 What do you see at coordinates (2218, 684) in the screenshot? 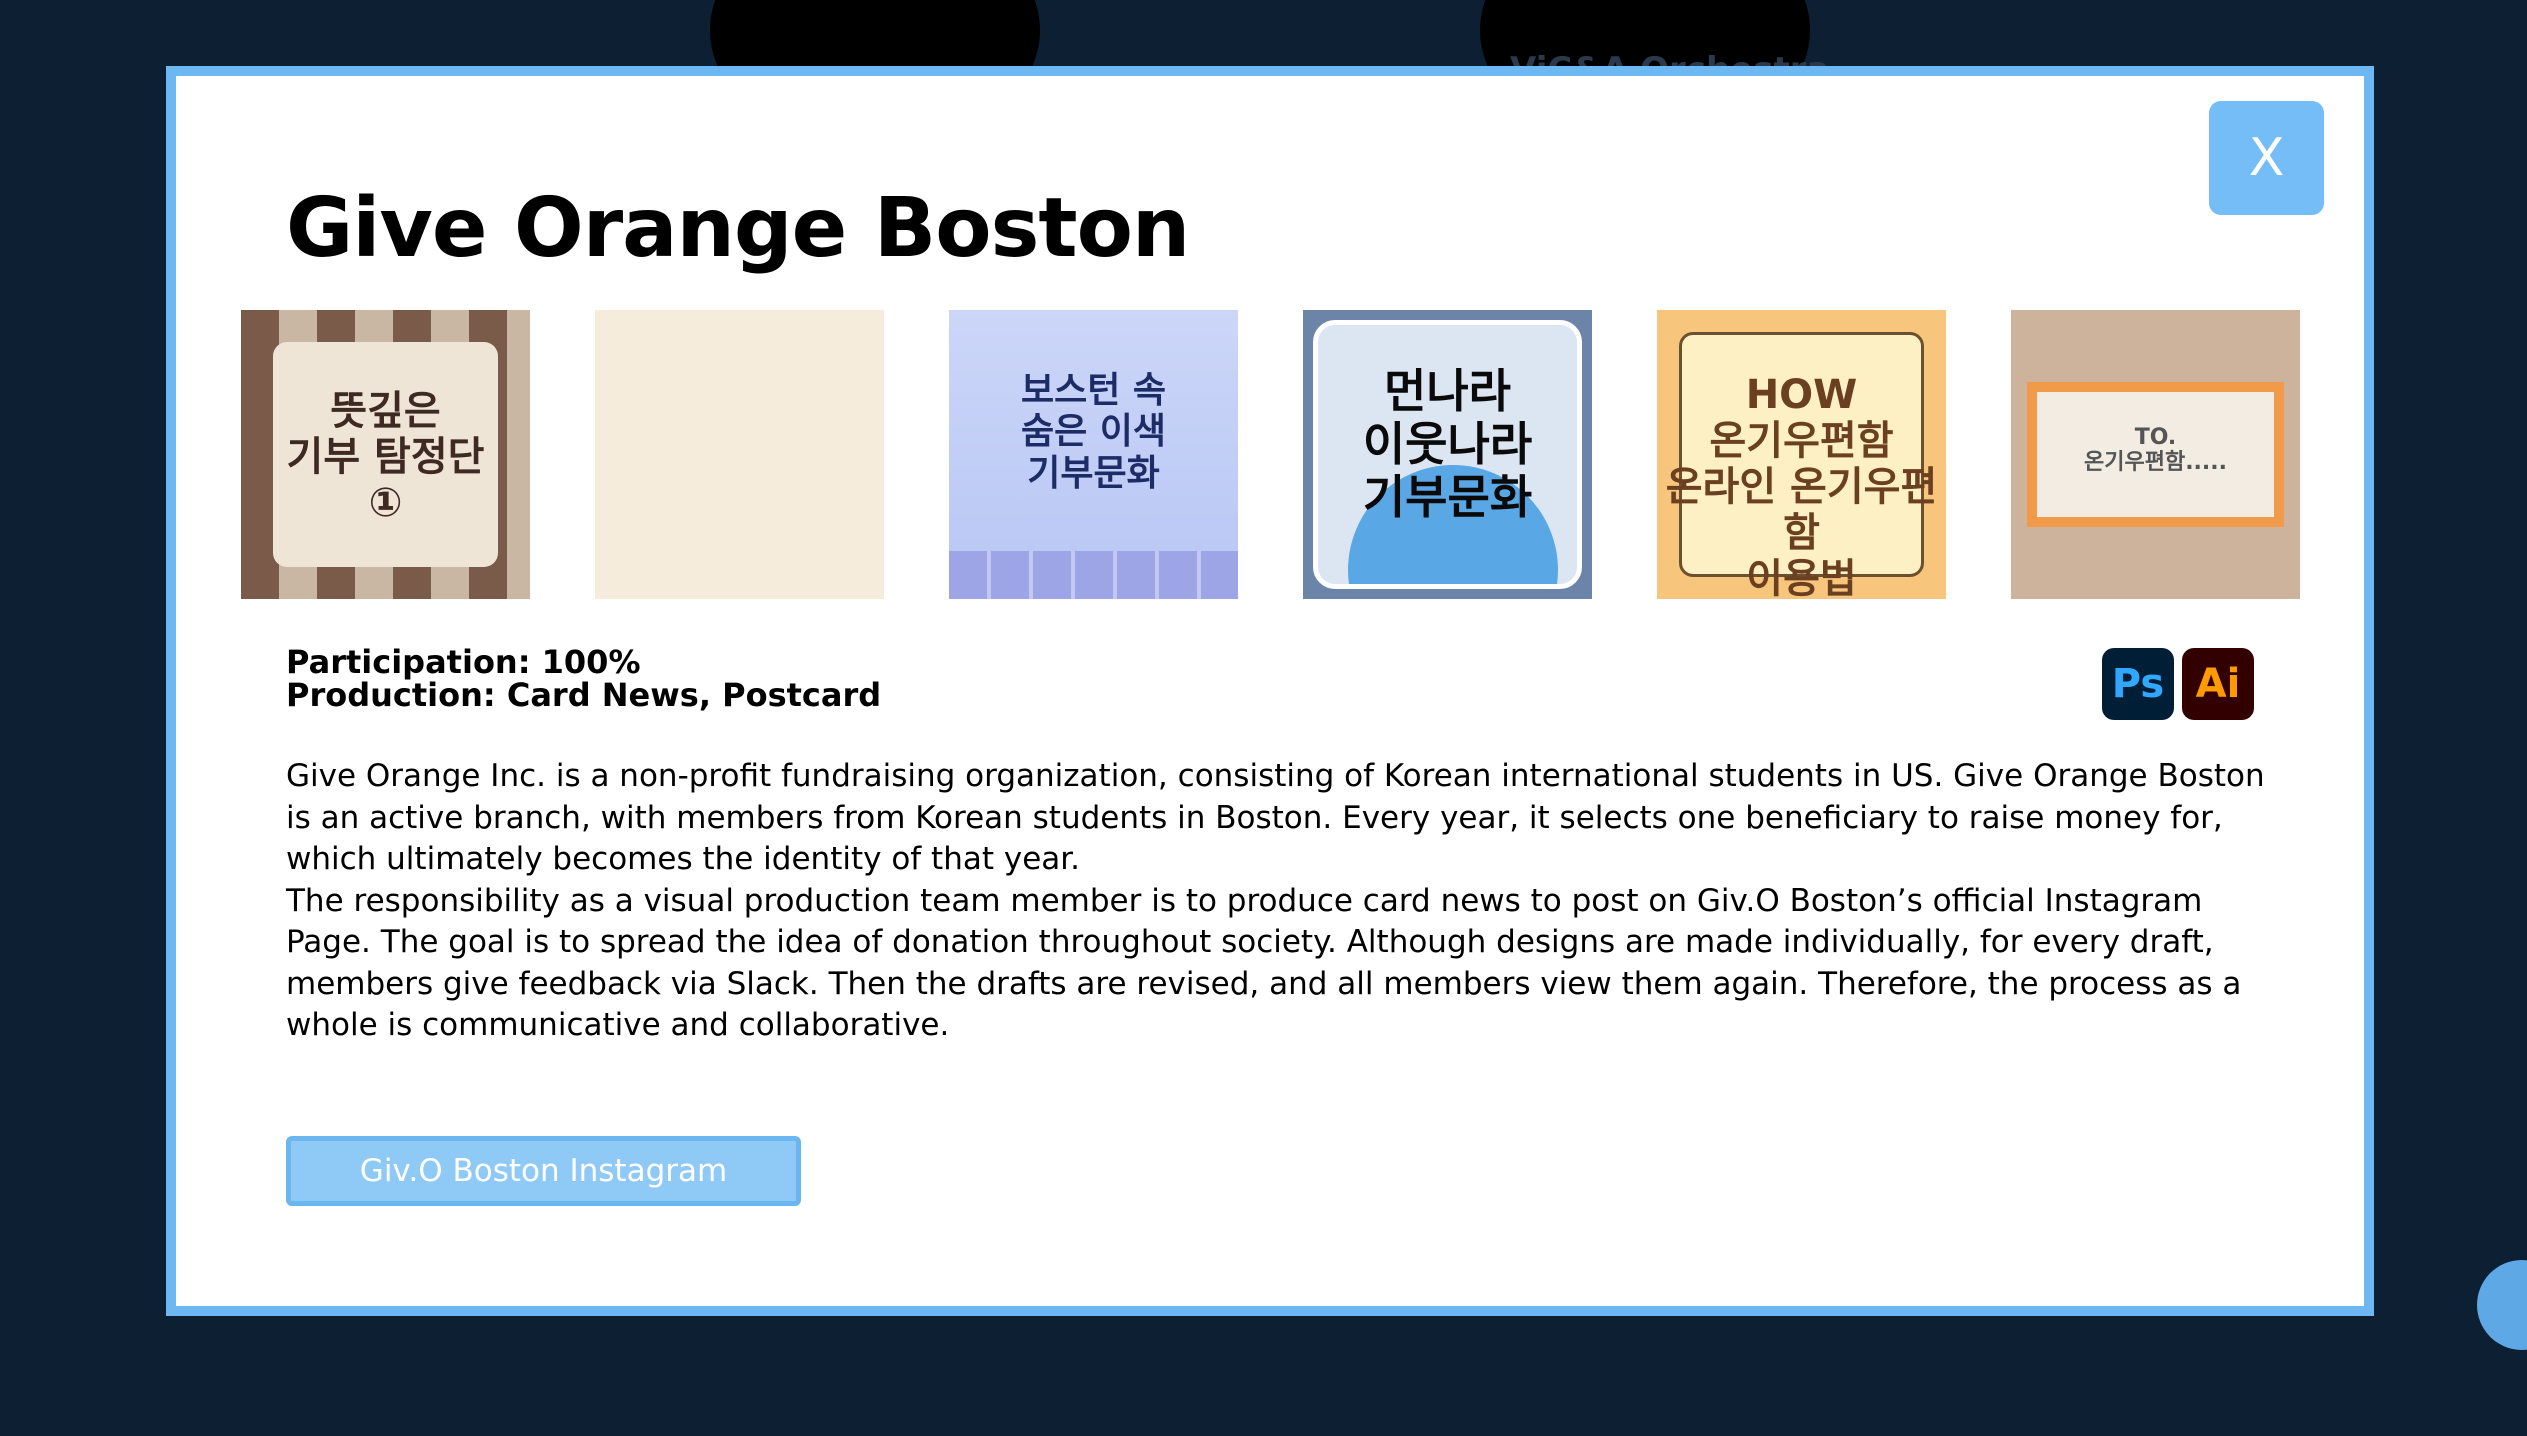
I see `illustrator-icon: Ai` at bounding box center [2218, 684].